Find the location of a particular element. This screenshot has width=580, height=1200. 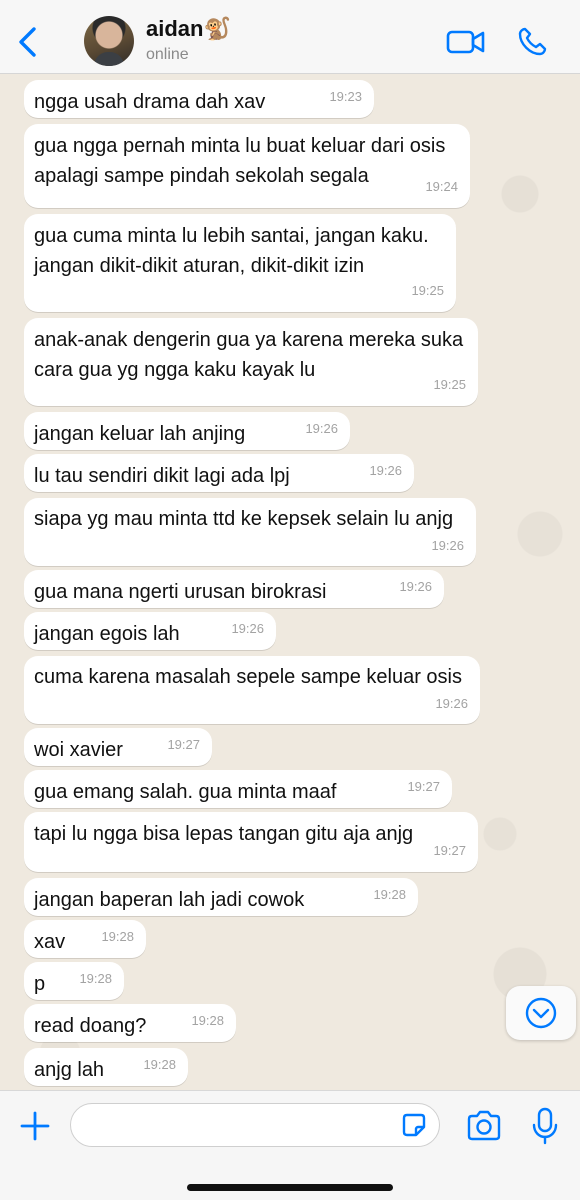

message-text: read doang? is located at coordinates (90, 1026).